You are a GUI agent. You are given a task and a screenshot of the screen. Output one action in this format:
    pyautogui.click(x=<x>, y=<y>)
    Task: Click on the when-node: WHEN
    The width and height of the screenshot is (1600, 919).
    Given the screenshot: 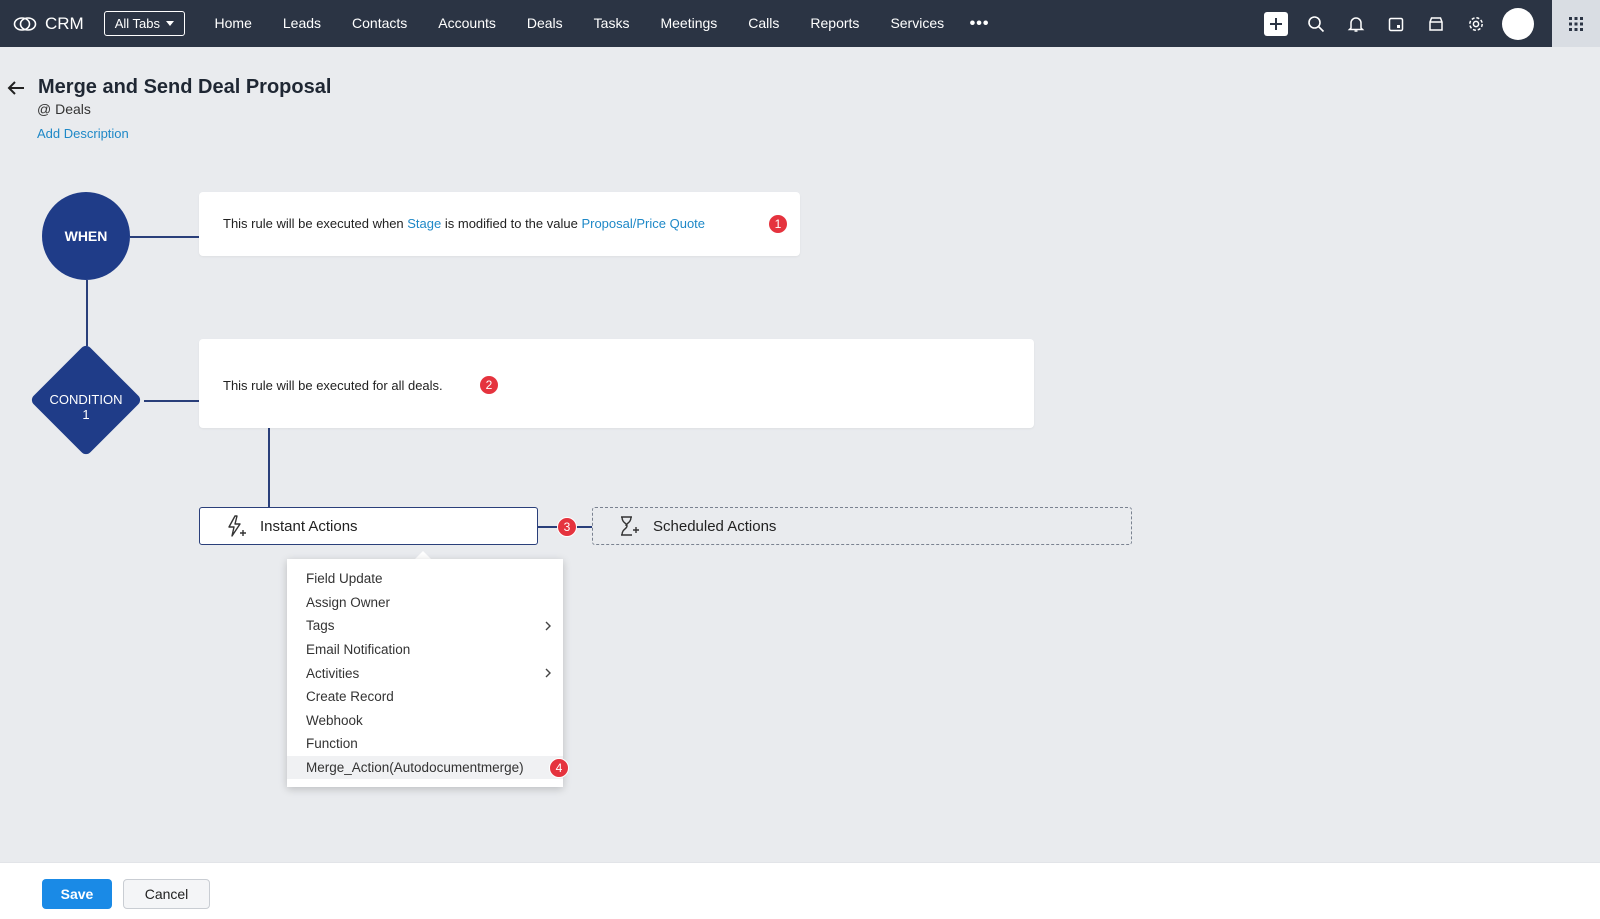 What is the action you would take?
    pyautogui.click(x=86, y=236)
    